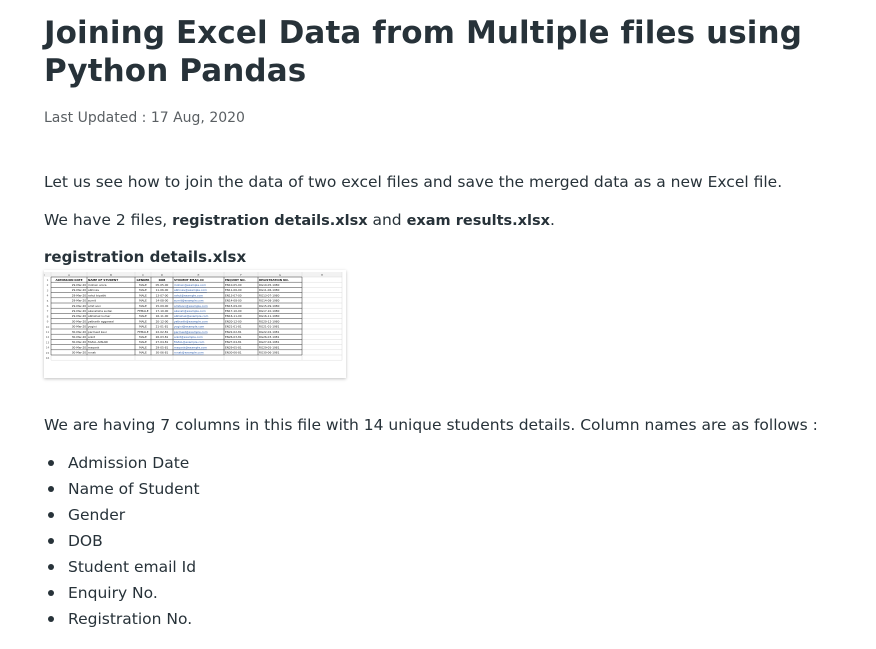  What do you see at coordinates (188, 337) in the screenshot?
I see `table-cell: ankit@example.com` at bounding box center [188, 337].